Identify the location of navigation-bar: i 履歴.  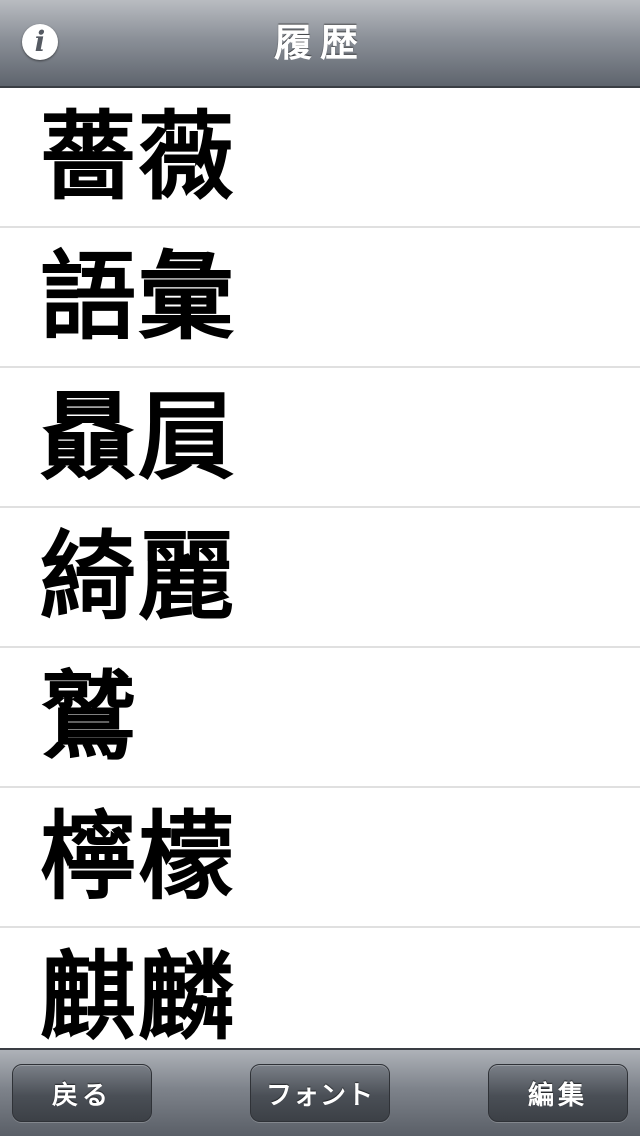
(320, 44).